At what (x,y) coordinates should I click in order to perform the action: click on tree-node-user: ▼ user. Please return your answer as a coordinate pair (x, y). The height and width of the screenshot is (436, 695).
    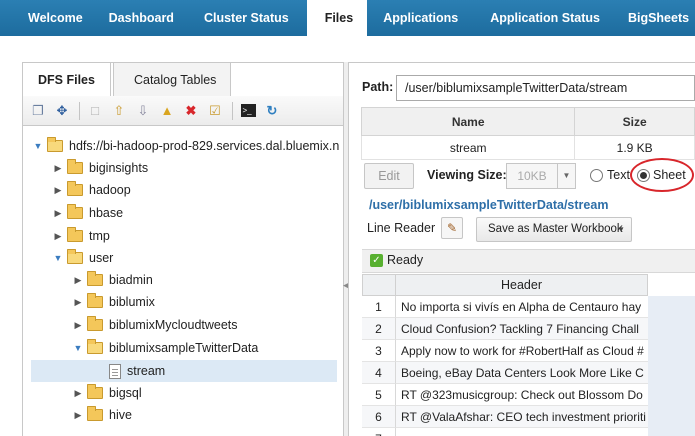
    Looking at the image, I should click on (82, 258).